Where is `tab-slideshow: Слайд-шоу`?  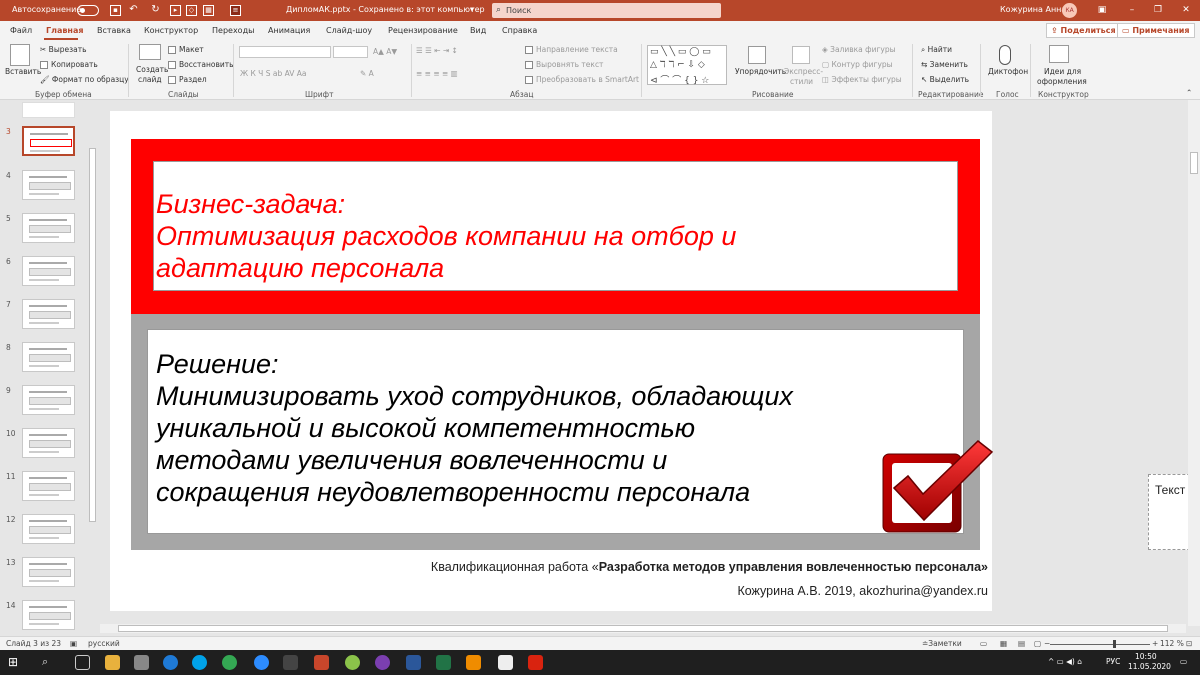
tab-slideshow: Слайд-шоу is located at coordinates (349, 30).